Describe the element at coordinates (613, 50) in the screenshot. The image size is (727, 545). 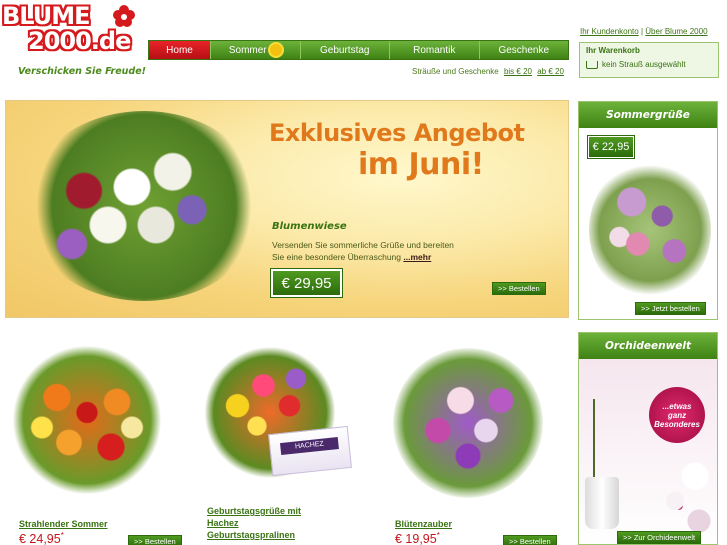
I see `cart-title: Ihr Warenkorb` at that location.